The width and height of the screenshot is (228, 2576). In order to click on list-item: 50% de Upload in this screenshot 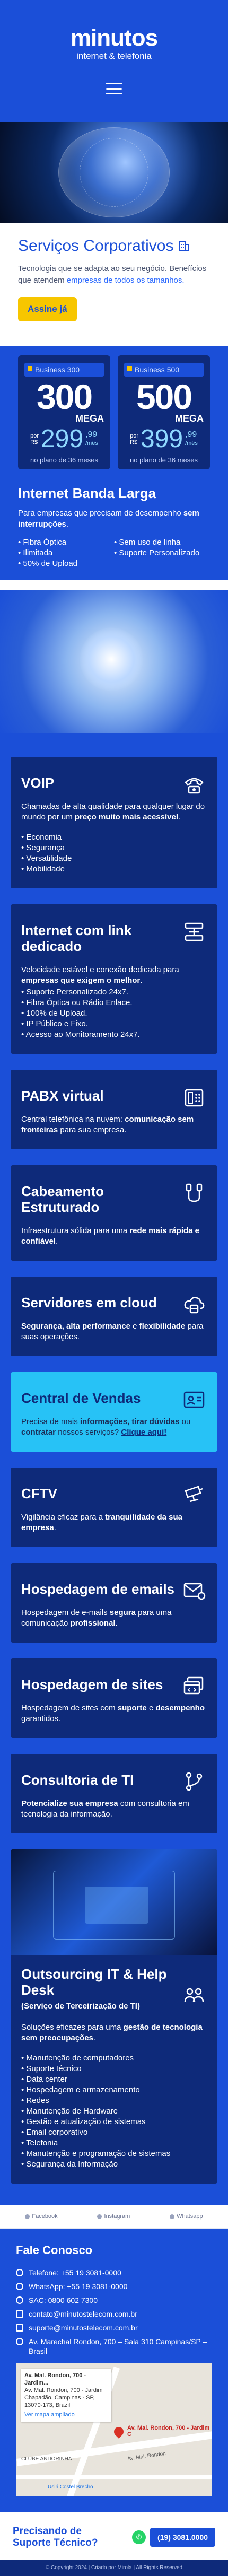, I will do `click(66, 563)`.